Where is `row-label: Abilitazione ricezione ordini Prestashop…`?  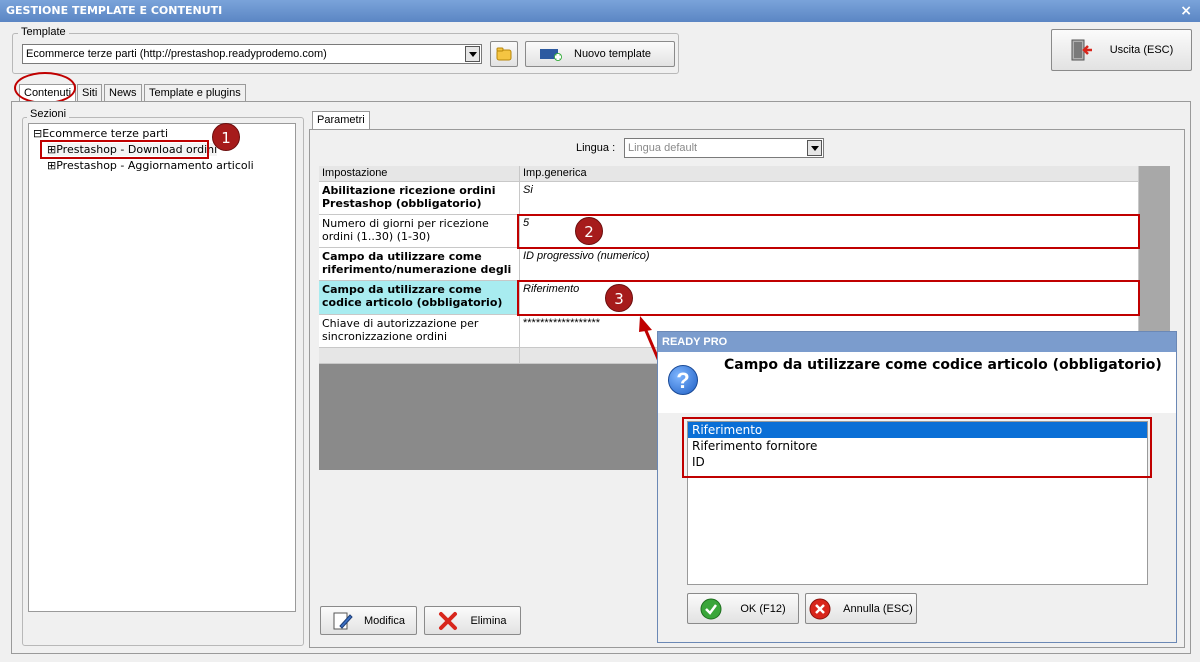 row-label: Abilitazione ricezione ordini Prestashop… is located at coordinates (419, 198).